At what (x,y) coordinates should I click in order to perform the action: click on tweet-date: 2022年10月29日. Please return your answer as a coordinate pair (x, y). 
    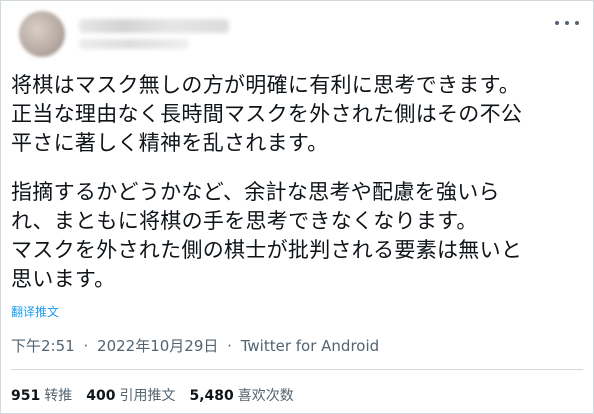
    Looking at the image, I should click on (157, 346).